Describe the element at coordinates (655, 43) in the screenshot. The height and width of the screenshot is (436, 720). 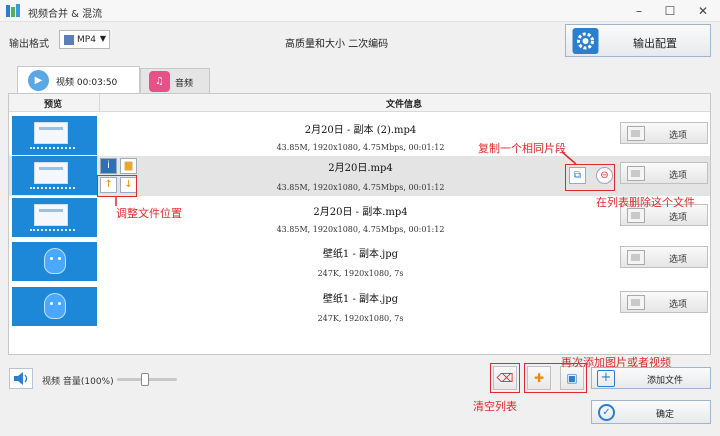
I see `output-config-label: 输出配置` at that location.